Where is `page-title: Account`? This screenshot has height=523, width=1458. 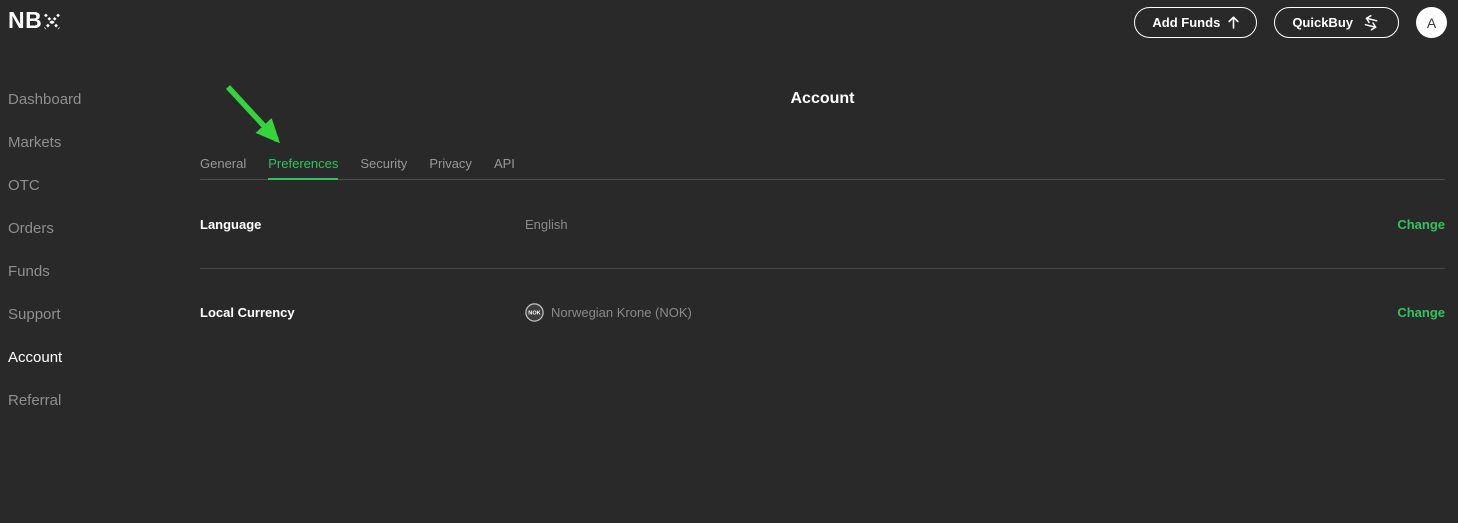
page-title: Account is located at coordinates (822, 98).